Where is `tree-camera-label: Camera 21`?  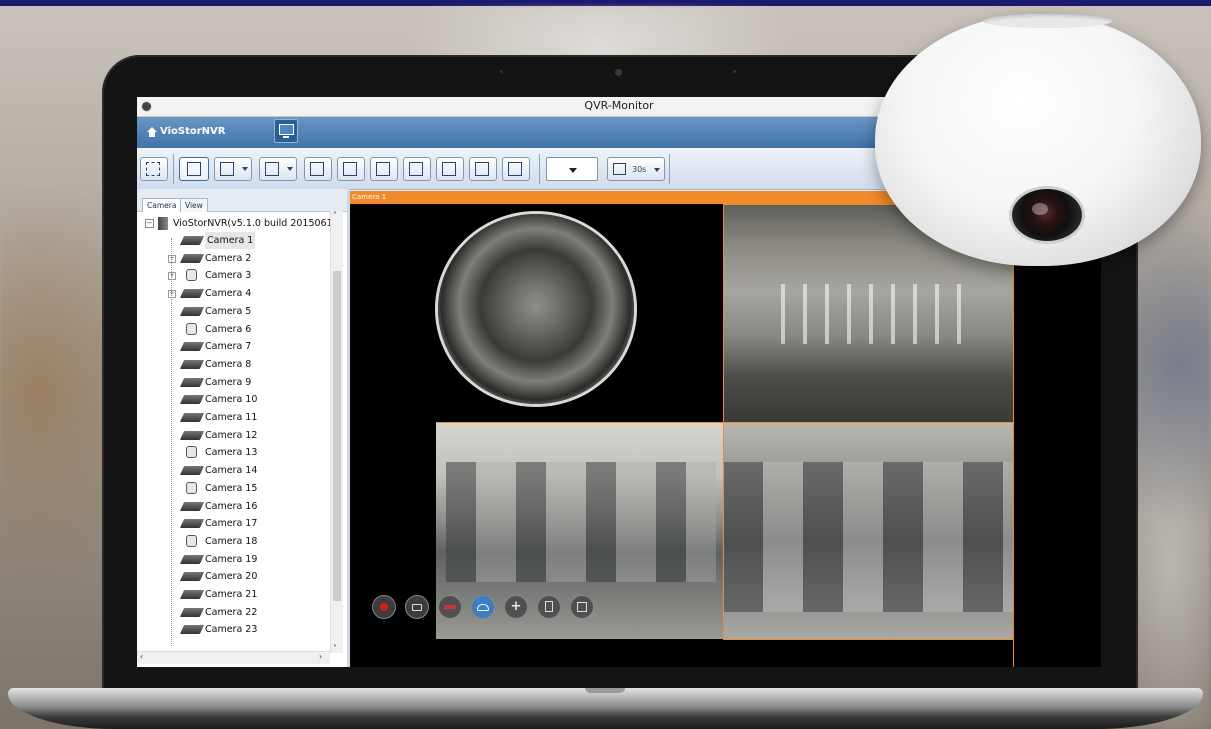 tree-camera-label: Camera 21 is located at coordinates (231, 594).